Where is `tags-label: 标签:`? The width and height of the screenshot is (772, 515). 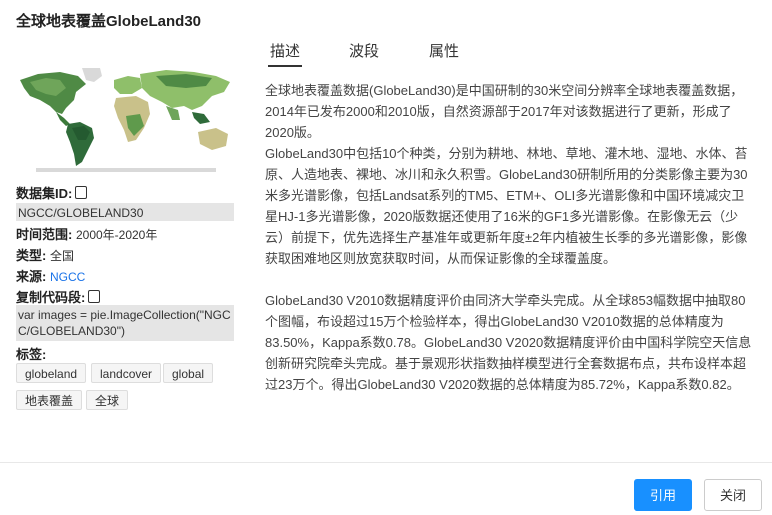
tags-label: 标签: is located at coordinates (31, 354).